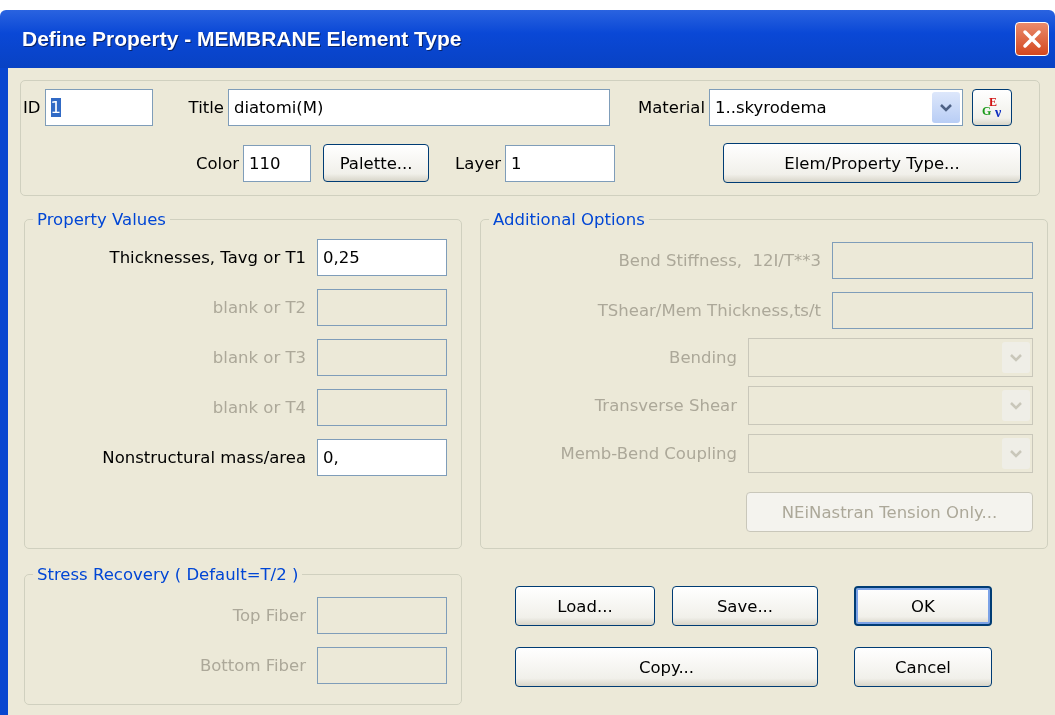 The image size is (1055, 715). What do you see at coordinates (719, 260) in the screenshot?
I see `field-label: Bend Stiffness, 12I/T**3` at bounding box center [719, 260].